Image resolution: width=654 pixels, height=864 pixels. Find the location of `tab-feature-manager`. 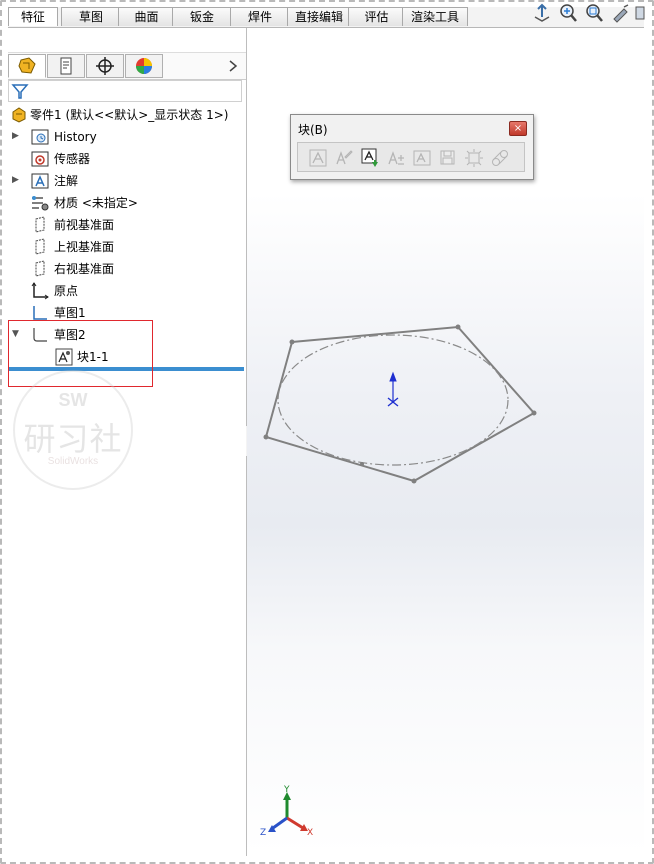

tab-feature-manager is located at coordinates (27, 66).